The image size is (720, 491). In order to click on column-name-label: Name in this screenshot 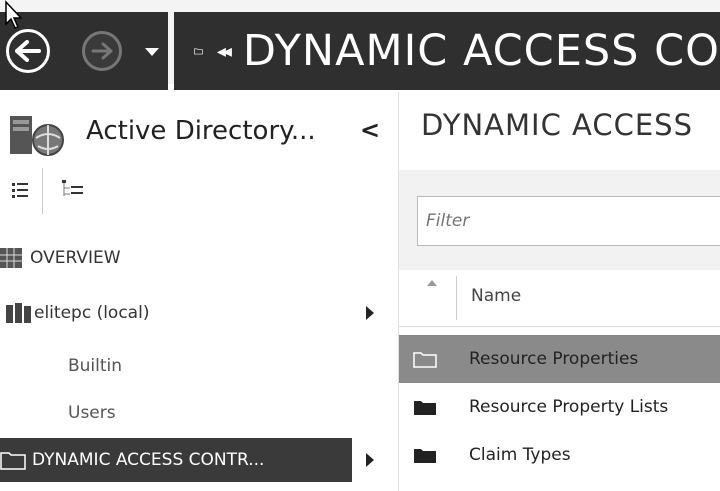, I will do `click(496, 296)`.